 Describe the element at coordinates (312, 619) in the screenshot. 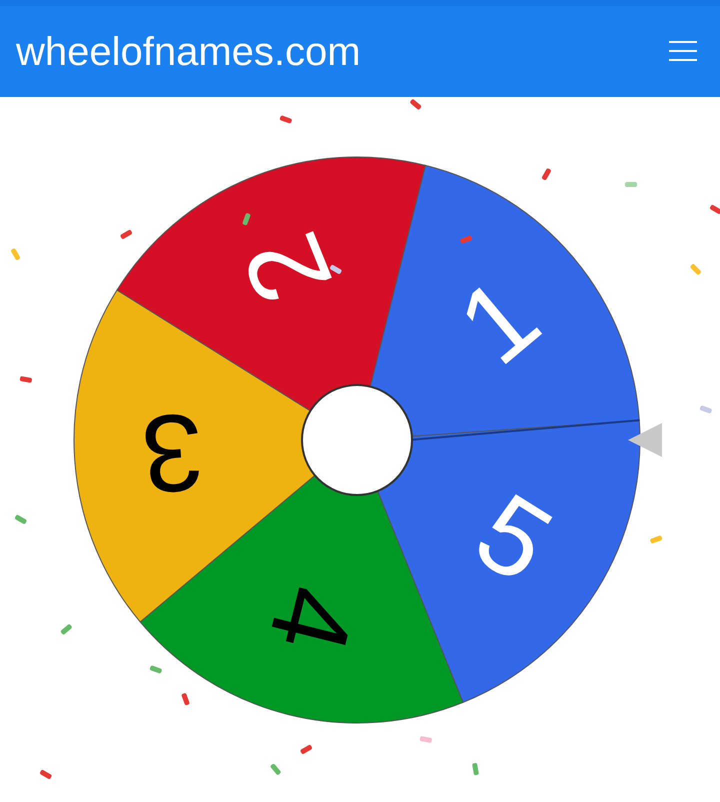

I see `segment-label: 4` at that location.